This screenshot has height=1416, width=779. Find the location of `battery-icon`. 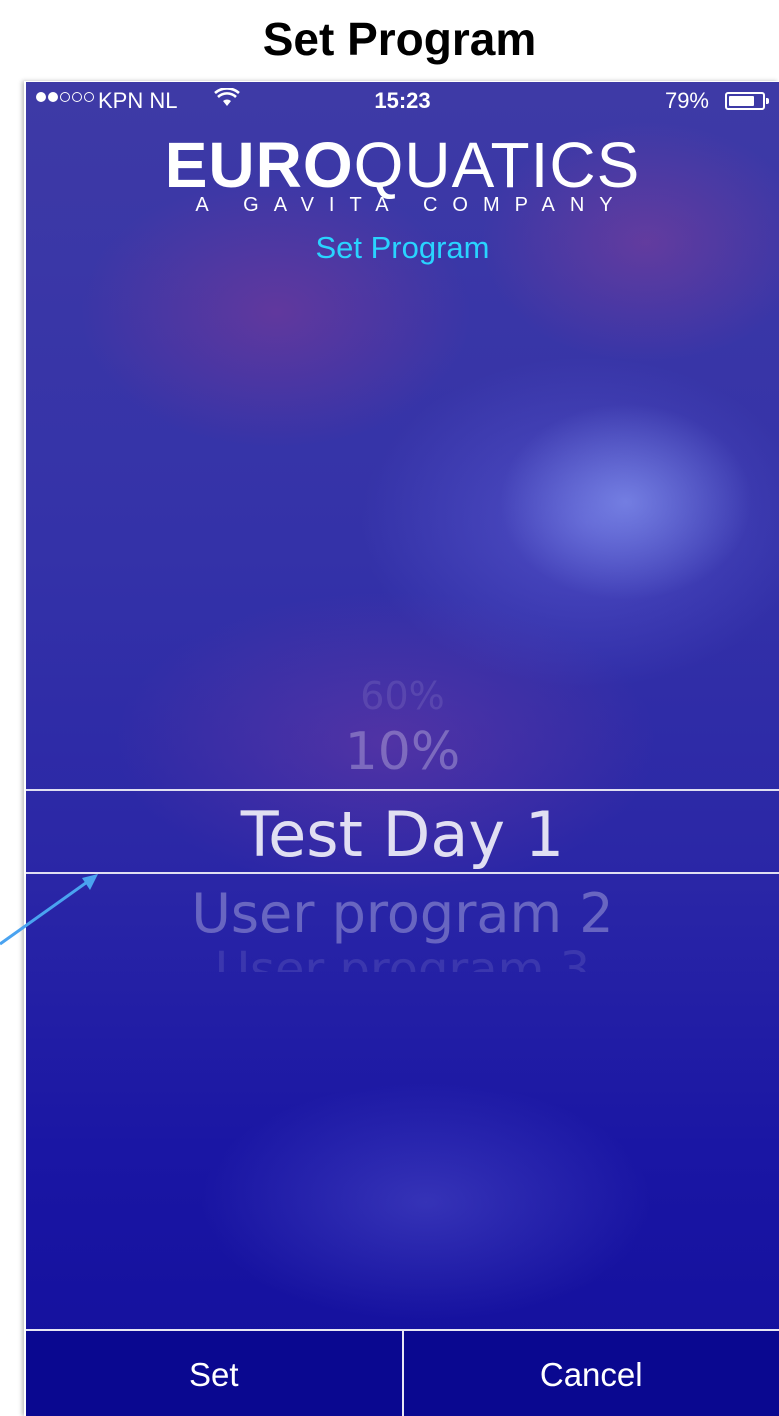

battery-icon is located at coordinates (747, 101).